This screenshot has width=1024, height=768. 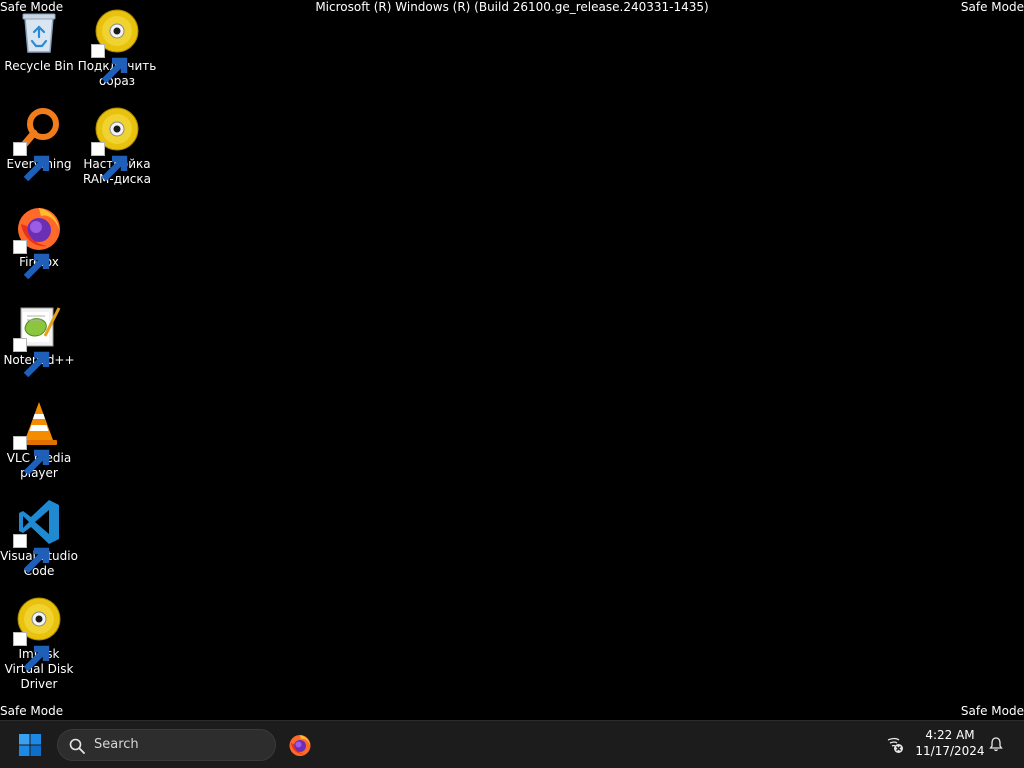 I want to click on desktop-icon-vscode: Visual Studio Code, so click(x=39, y=538).